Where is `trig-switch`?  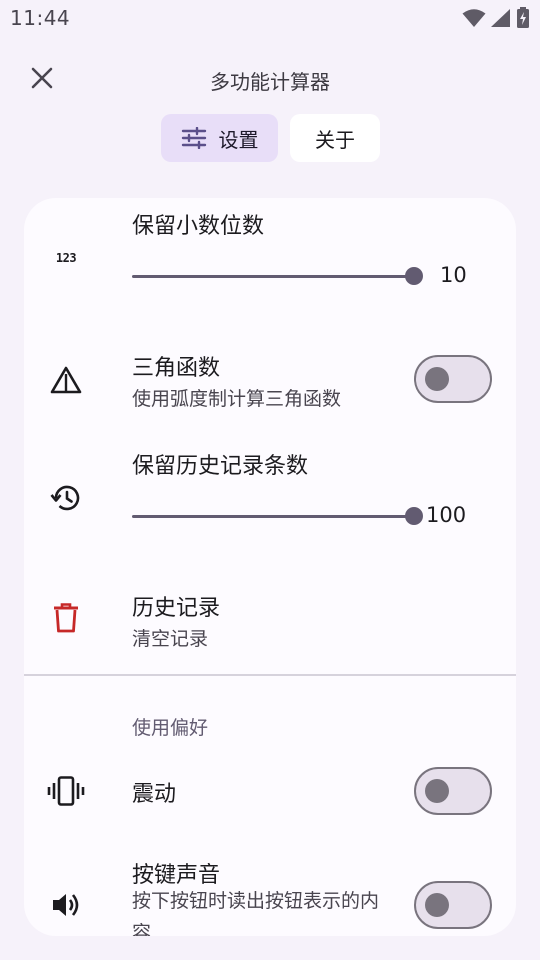
trig-switch is located at coordinates (453, 379).